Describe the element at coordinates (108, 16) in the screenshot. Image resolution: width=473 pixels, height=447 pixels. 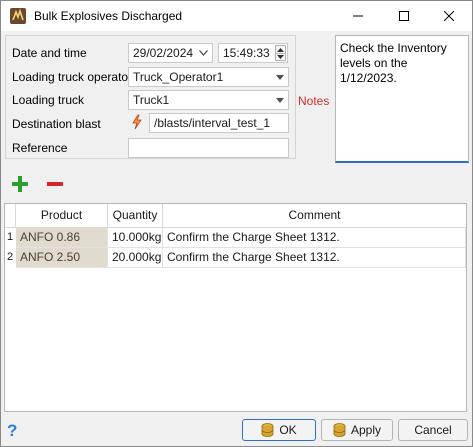
I see `window-title: Bulk Explosives Discharged` at that location.